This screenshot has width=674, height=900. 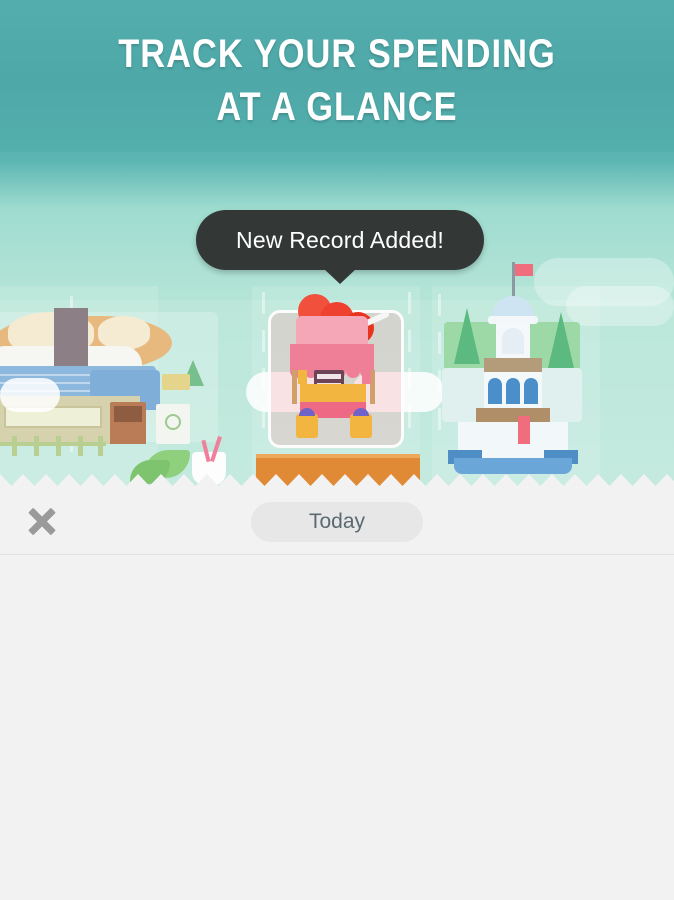 What do you see at coordinates (42, 521) in the screenshot?
I see `close-icon` at bounding box center [42, 521].